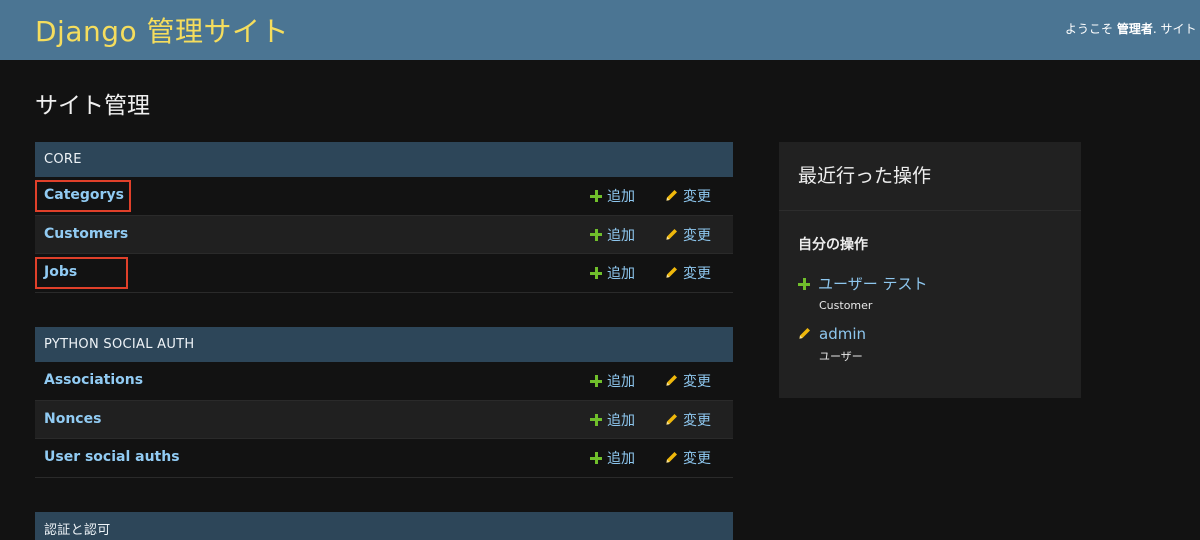 This screenshot has width=1200, height=540. I want to click on model-link-jobs: Jobs, so click(60, 272).